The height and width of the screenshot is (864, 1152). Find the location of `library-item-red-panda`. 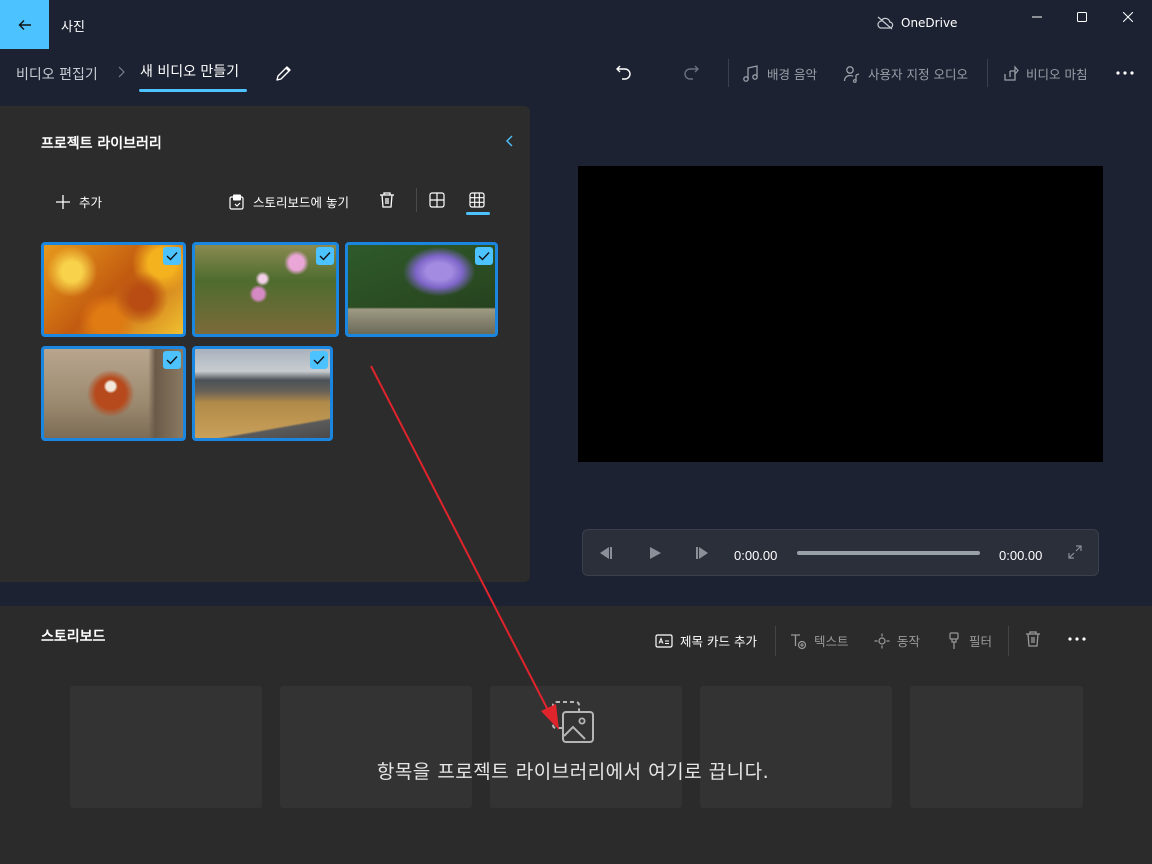

library-item-red-panda is located at coordinates (113, 393).